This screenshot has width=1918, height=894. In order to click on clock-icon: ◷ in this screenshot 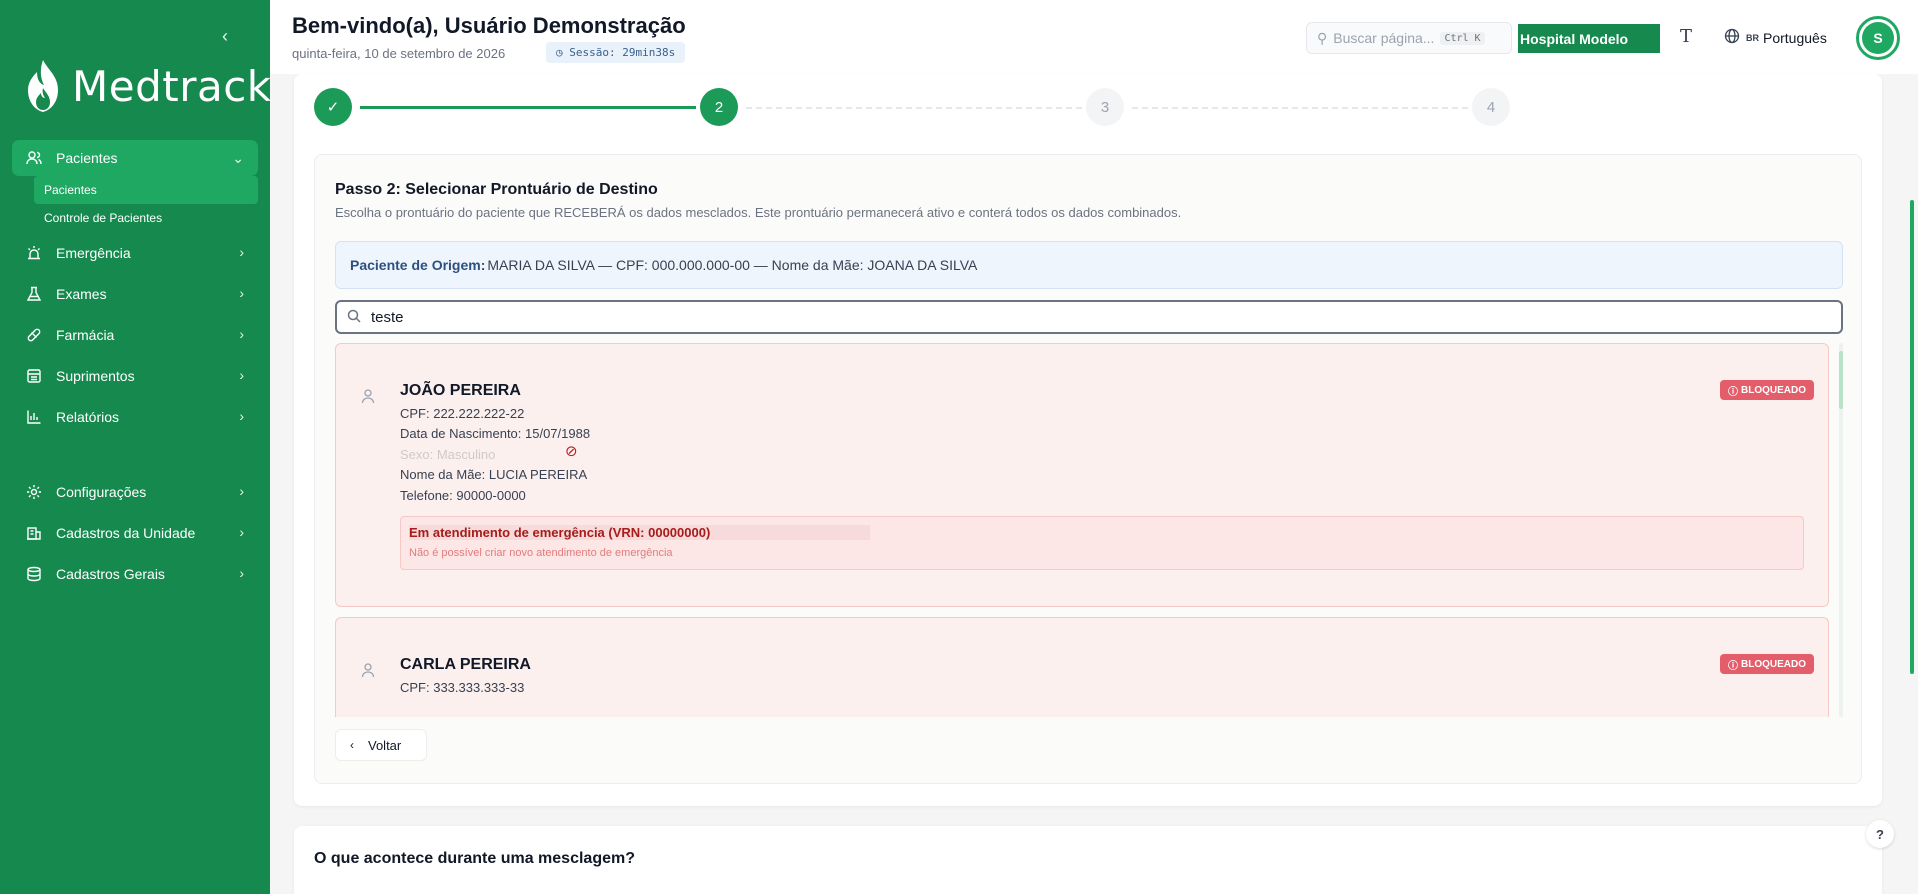, I will do `click(563, 52)`.